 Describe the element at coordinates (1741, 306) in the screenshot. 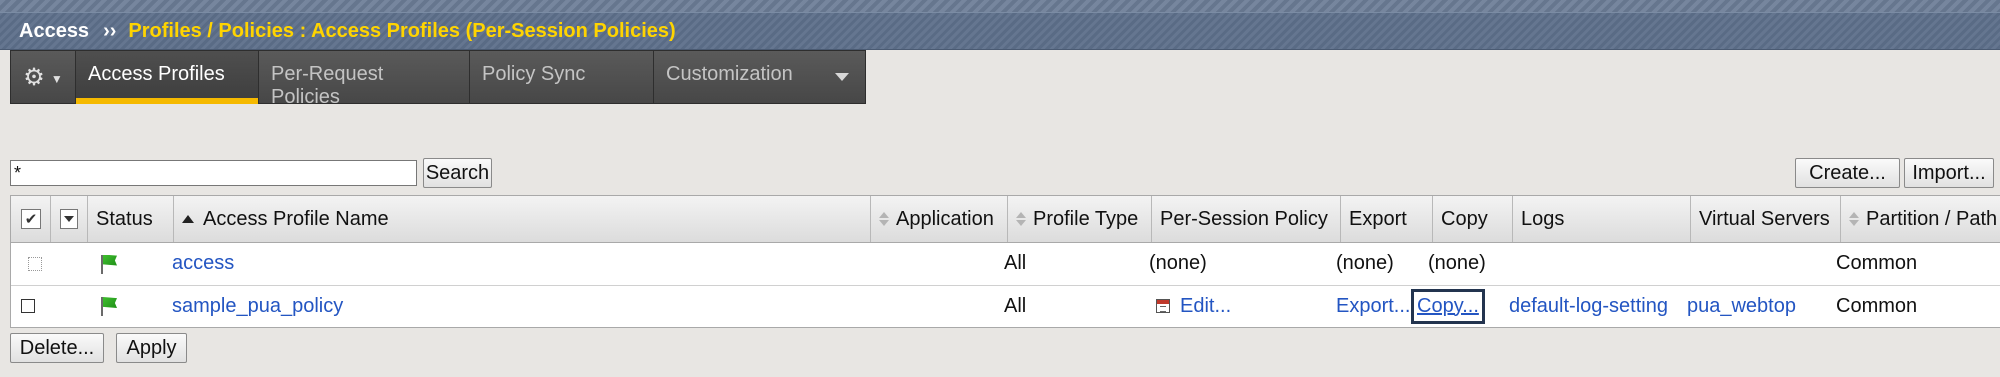

I see `virtual-servers-link: pua_webtop` at that location.